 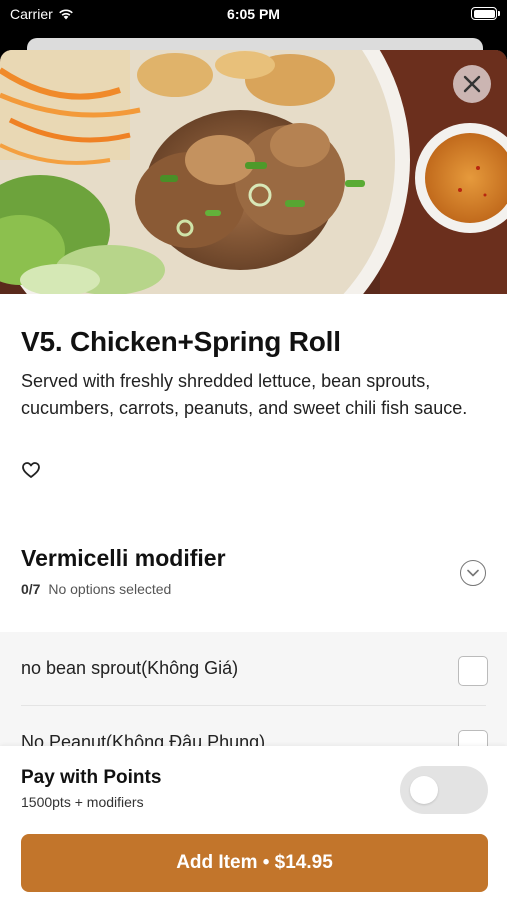 I want to click on pay-with-points-toggle, so click(x=444, y=790).